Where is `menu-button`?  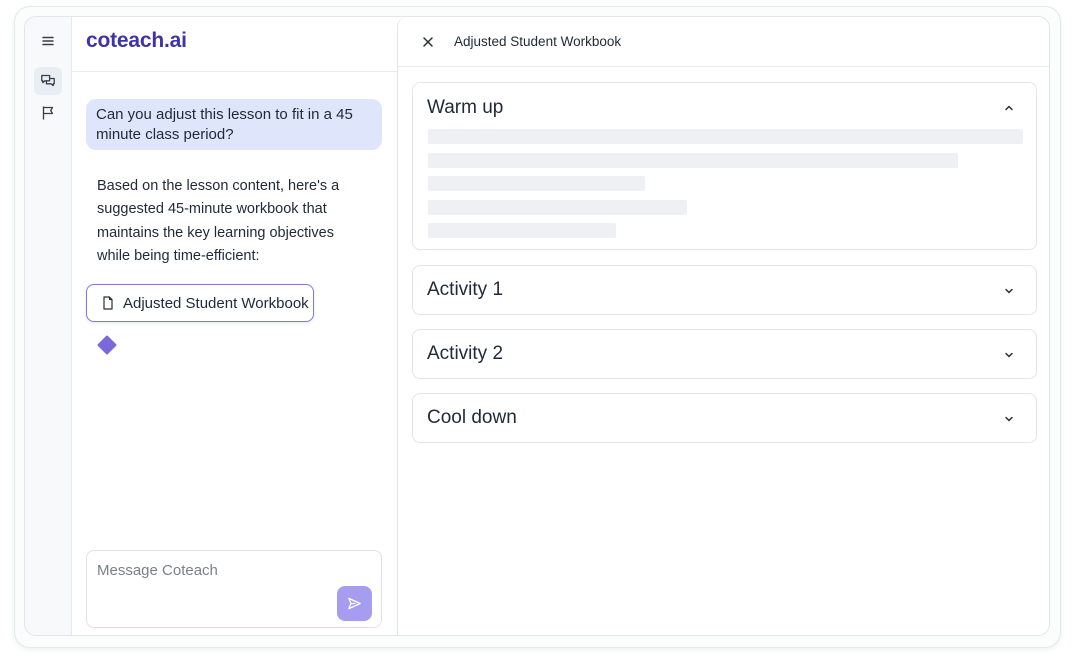 menu-button is located at coordinates (48, 41).